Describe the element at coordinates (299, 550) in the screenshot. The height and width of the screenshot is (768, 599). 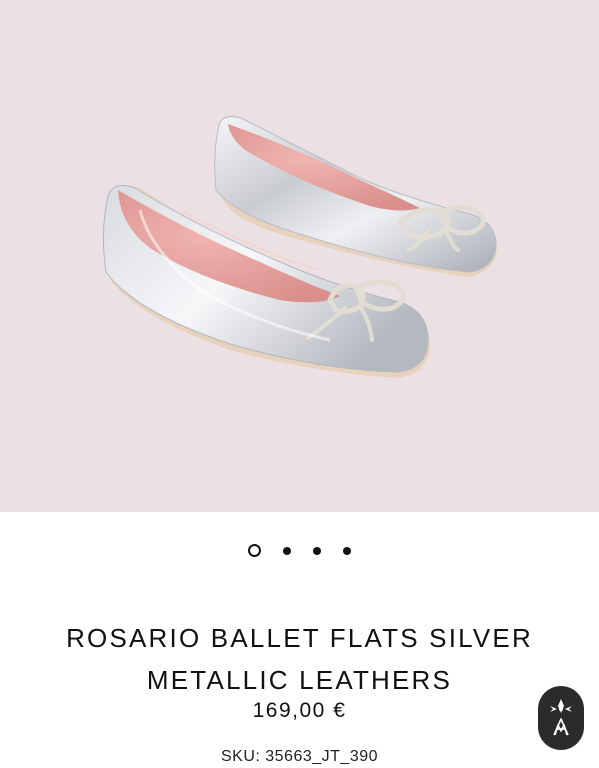
I see `gallery-pagination` at that location.